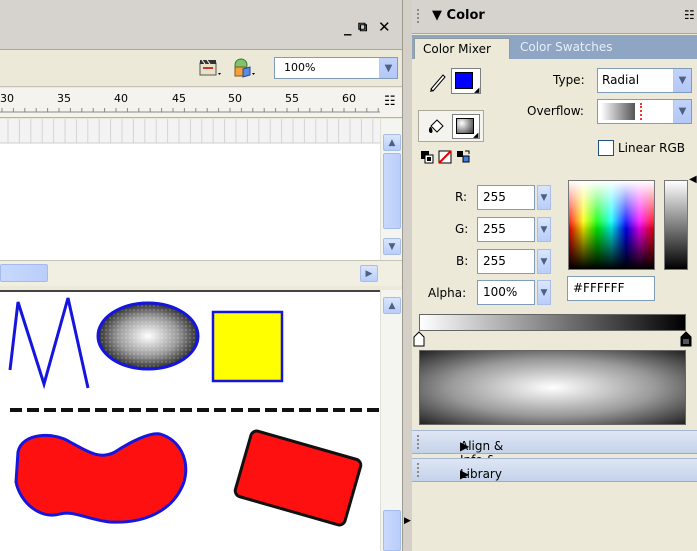  I want to click on zoom-select: 100% ▼, so click(336, 68).